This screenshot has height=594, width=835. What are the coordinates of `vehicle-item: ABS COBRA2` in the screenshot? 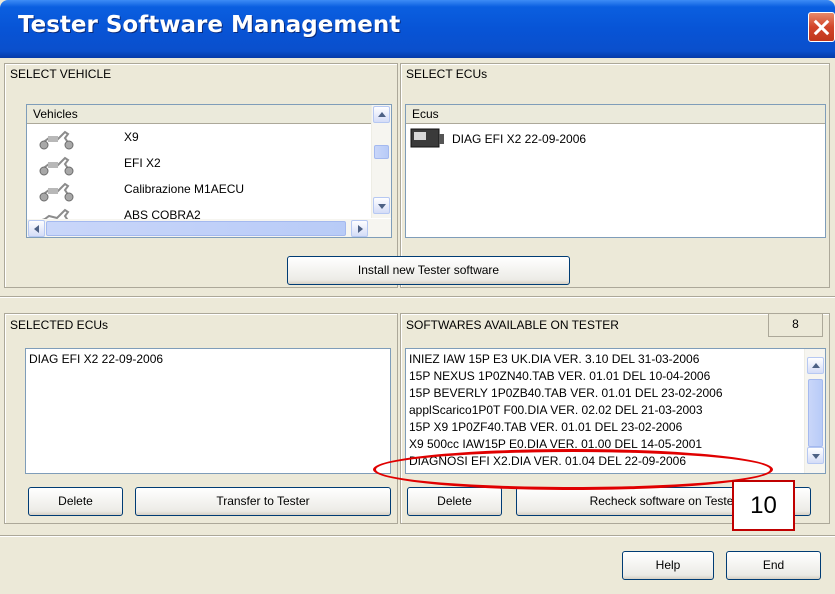 It's located at (199, 212).